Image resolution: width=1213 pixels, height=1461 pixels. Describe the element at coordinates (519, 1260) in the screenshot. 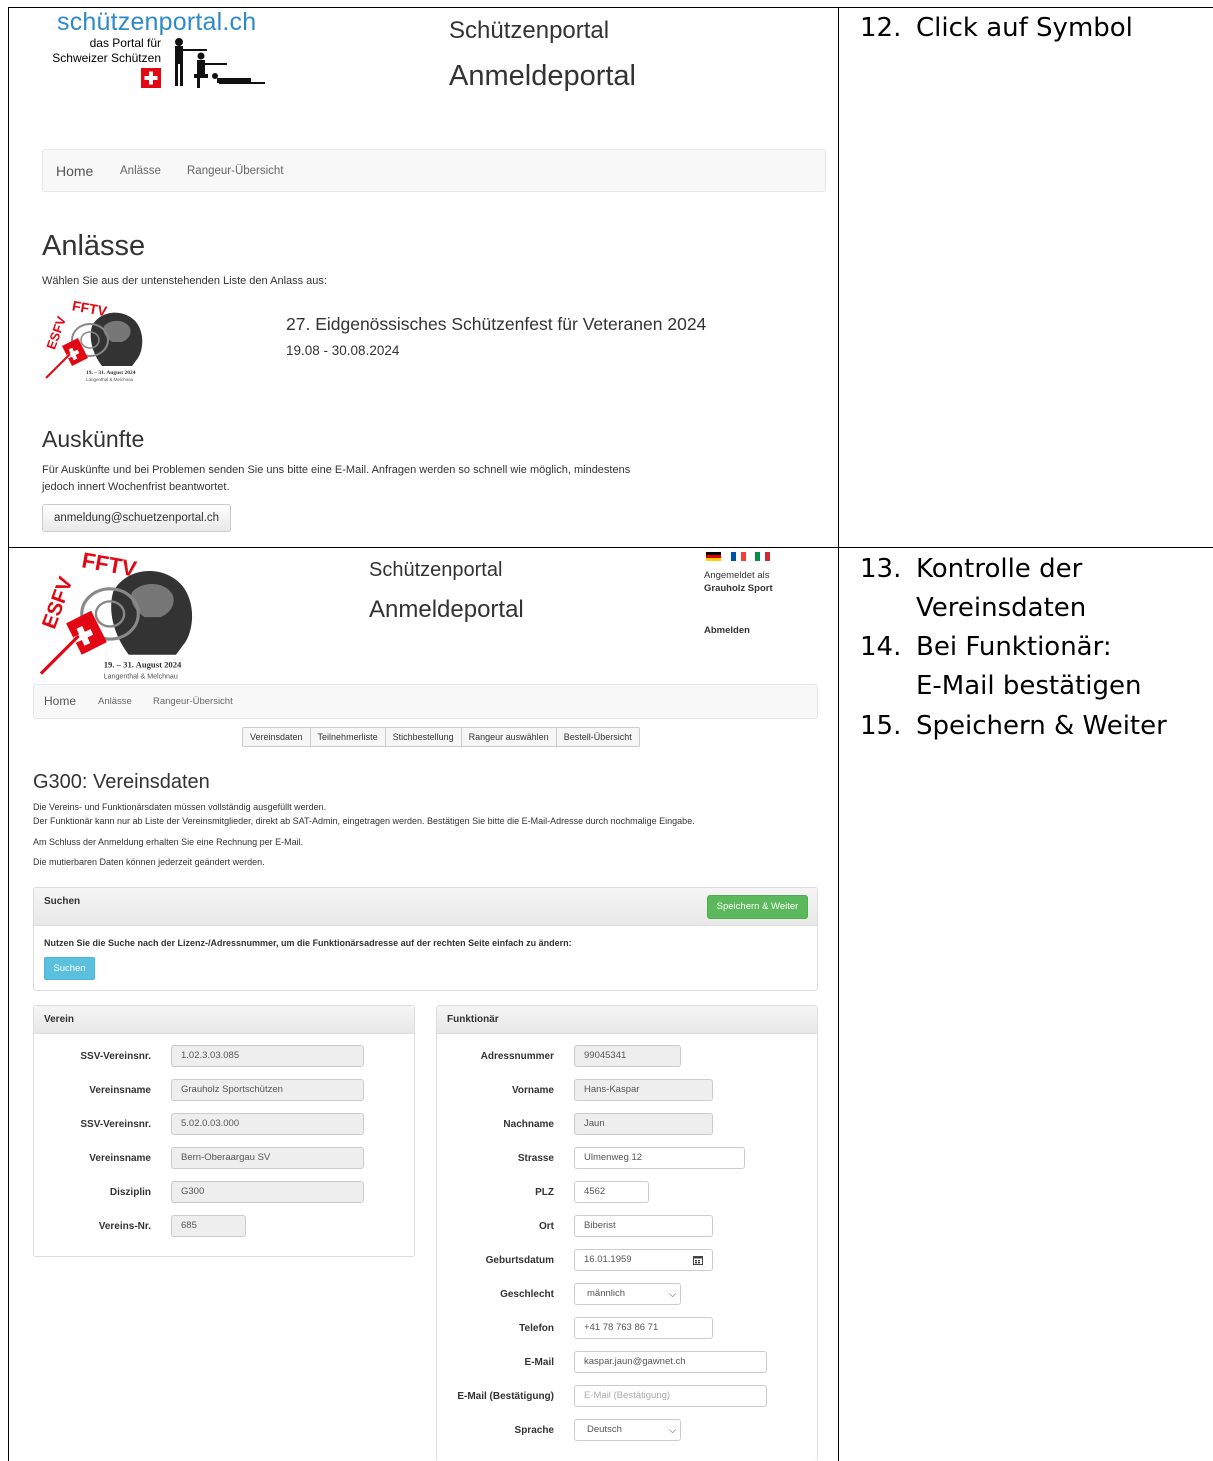

I see `funktionaer-field-label: Geburtsdatum` at that location.